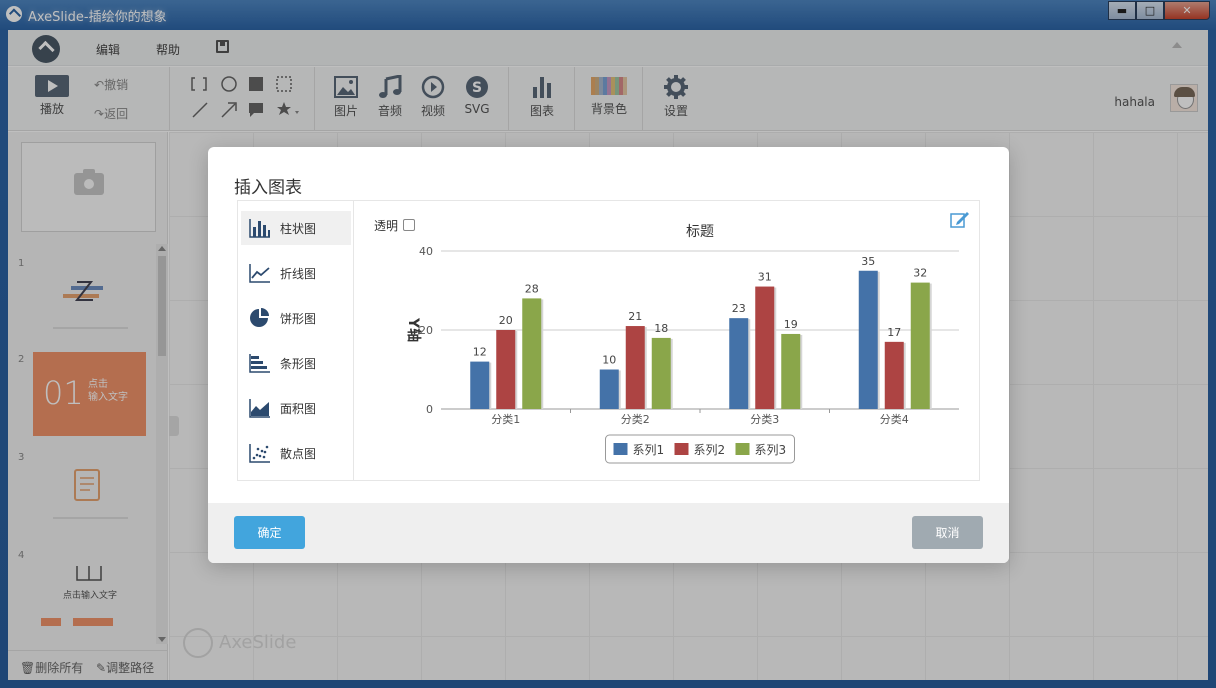 The width and height of the screenshot is (1216, 688). Describe the element at coordinates (426, 251) in the screenshot. I see `y-tick-label: 40` at that location.